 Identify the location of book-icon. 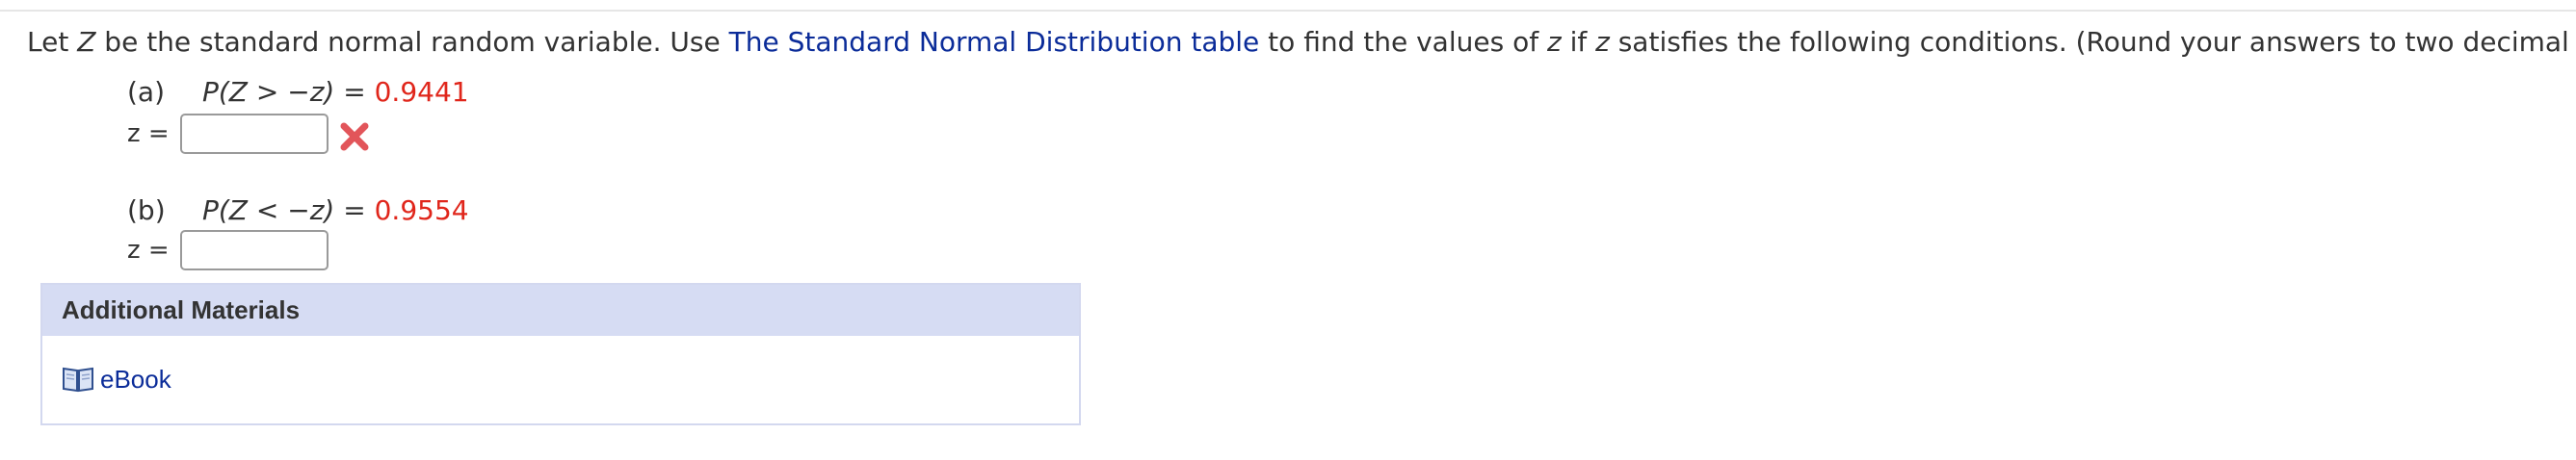
(78, 380).